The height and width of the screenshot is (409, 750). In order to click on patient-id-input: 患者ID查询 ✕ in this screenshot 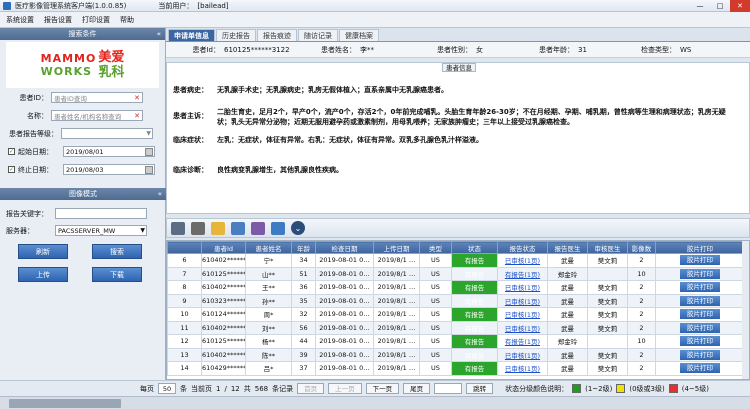, I will do `click(97, 97)`.